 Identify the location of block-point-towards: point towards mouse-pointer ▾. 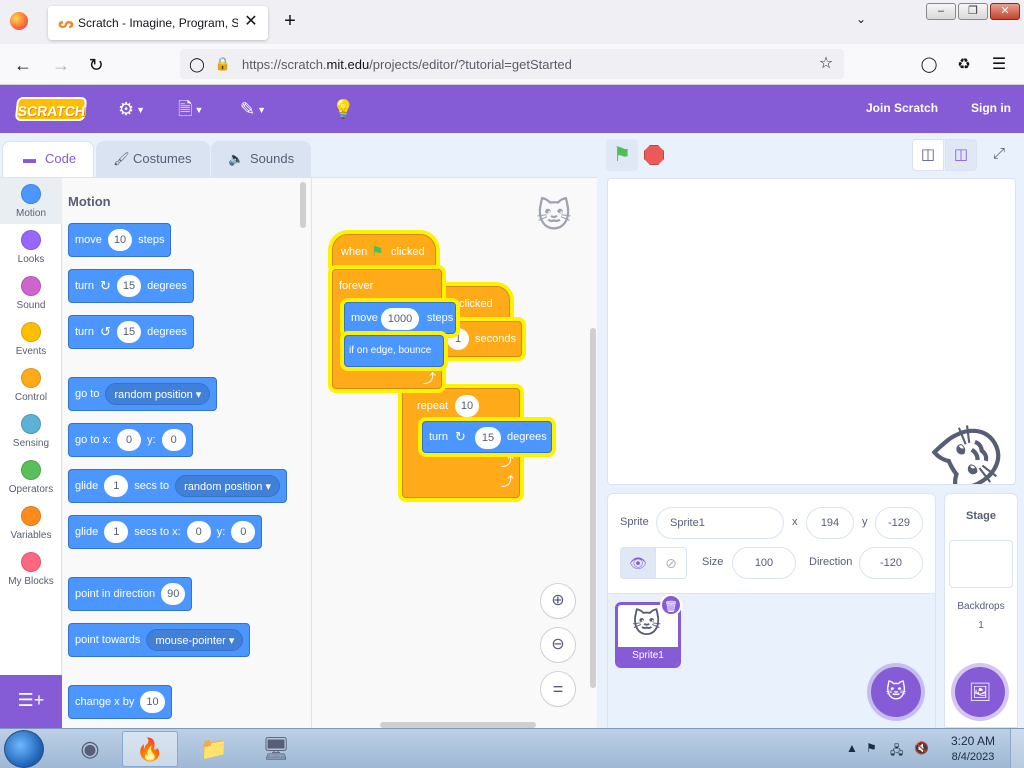
(159, 640).